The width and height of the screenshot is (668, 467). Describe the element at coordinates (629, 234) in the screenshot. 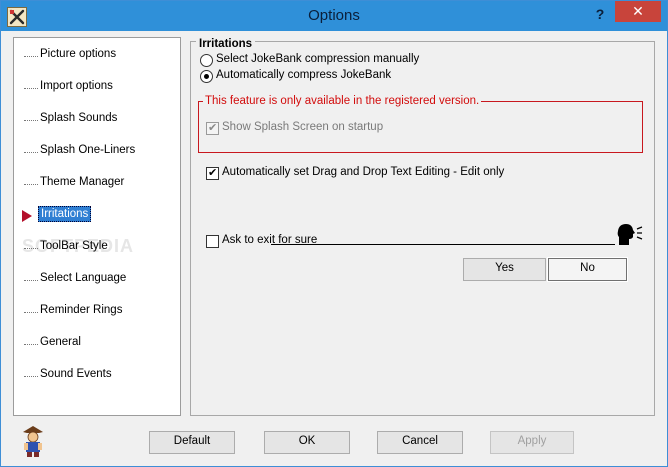

I see `speaker-head-icon` at that location.